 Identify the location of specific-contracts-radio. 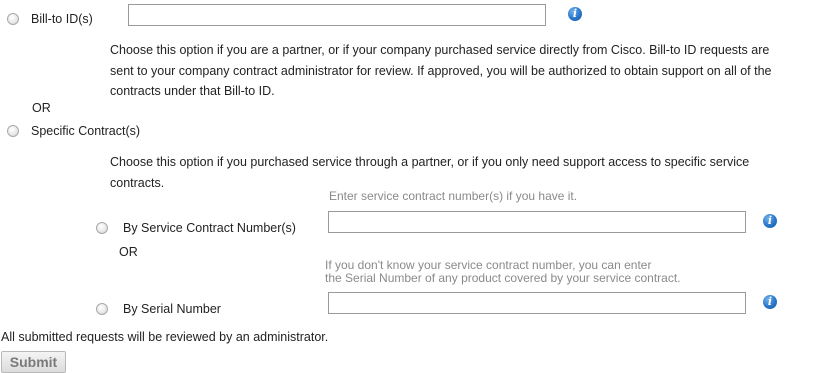
(13, 131).